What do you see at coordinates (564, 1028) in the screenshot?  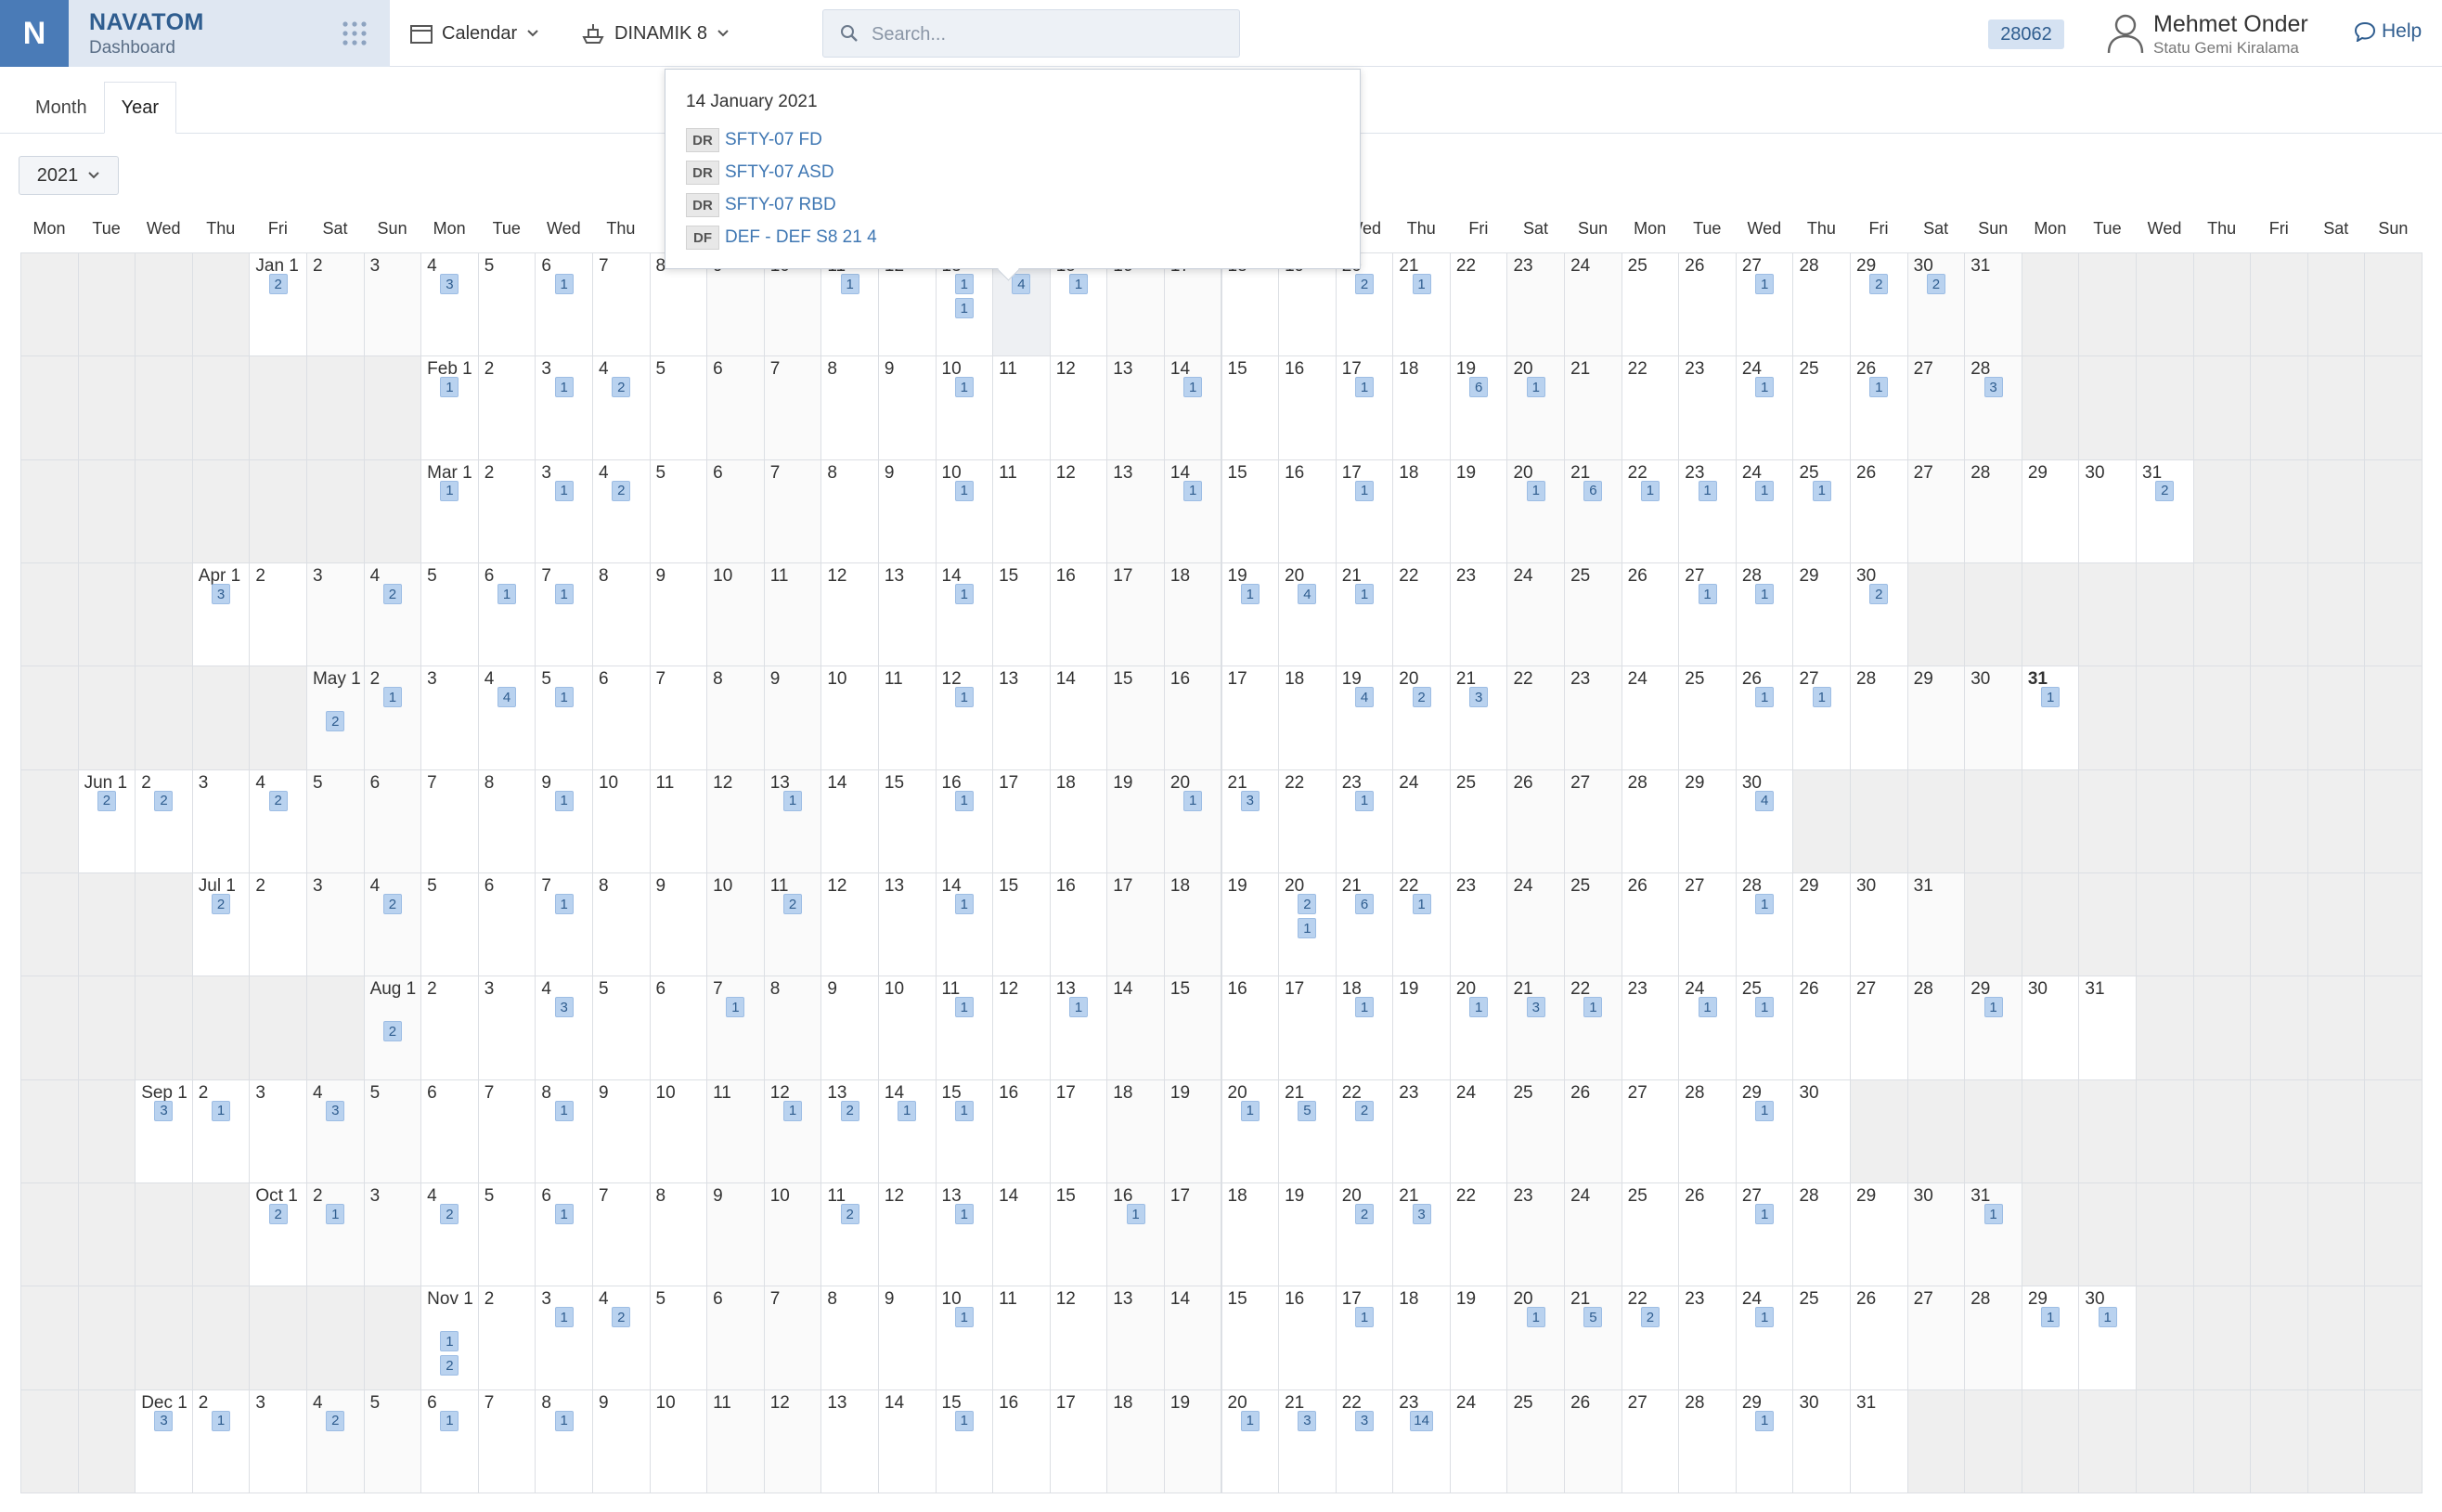 I see `day-cell: 43` at bounding box center [564, 1028].